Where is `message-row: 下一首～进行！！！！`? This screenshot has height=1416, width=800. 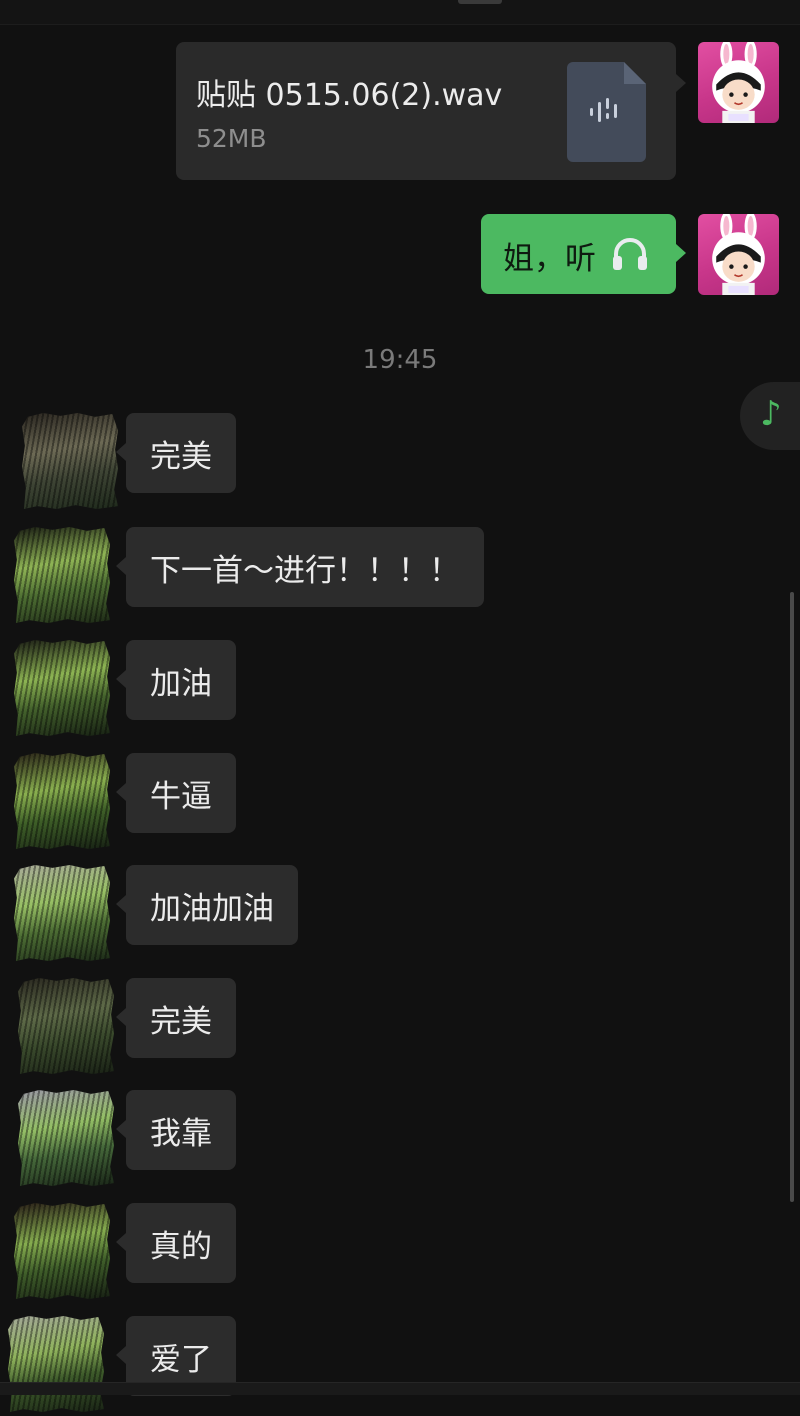
message-row: 下一首～进行！！！！ is located at coordinates (400, 577).